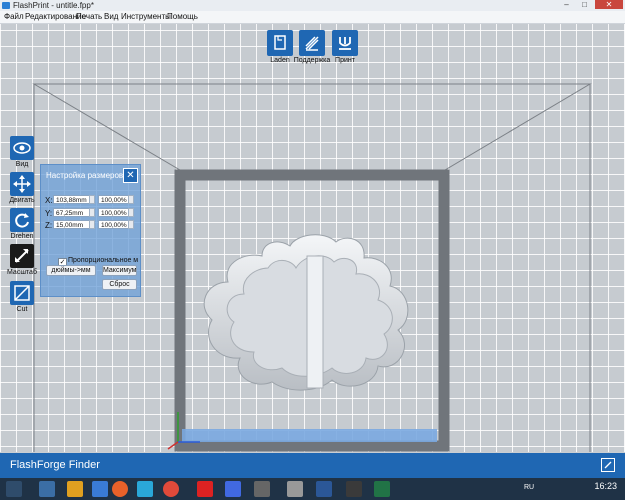  I want to click on menu-print: Печать, so click(89, 17).